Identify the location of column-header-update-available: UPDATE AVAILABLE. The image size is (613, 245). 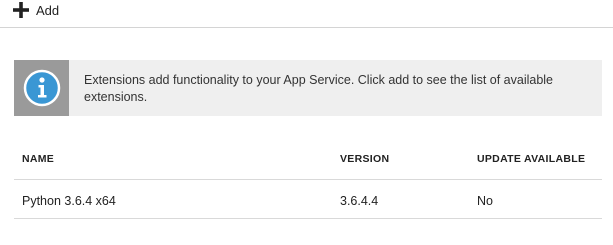
(531, 159).